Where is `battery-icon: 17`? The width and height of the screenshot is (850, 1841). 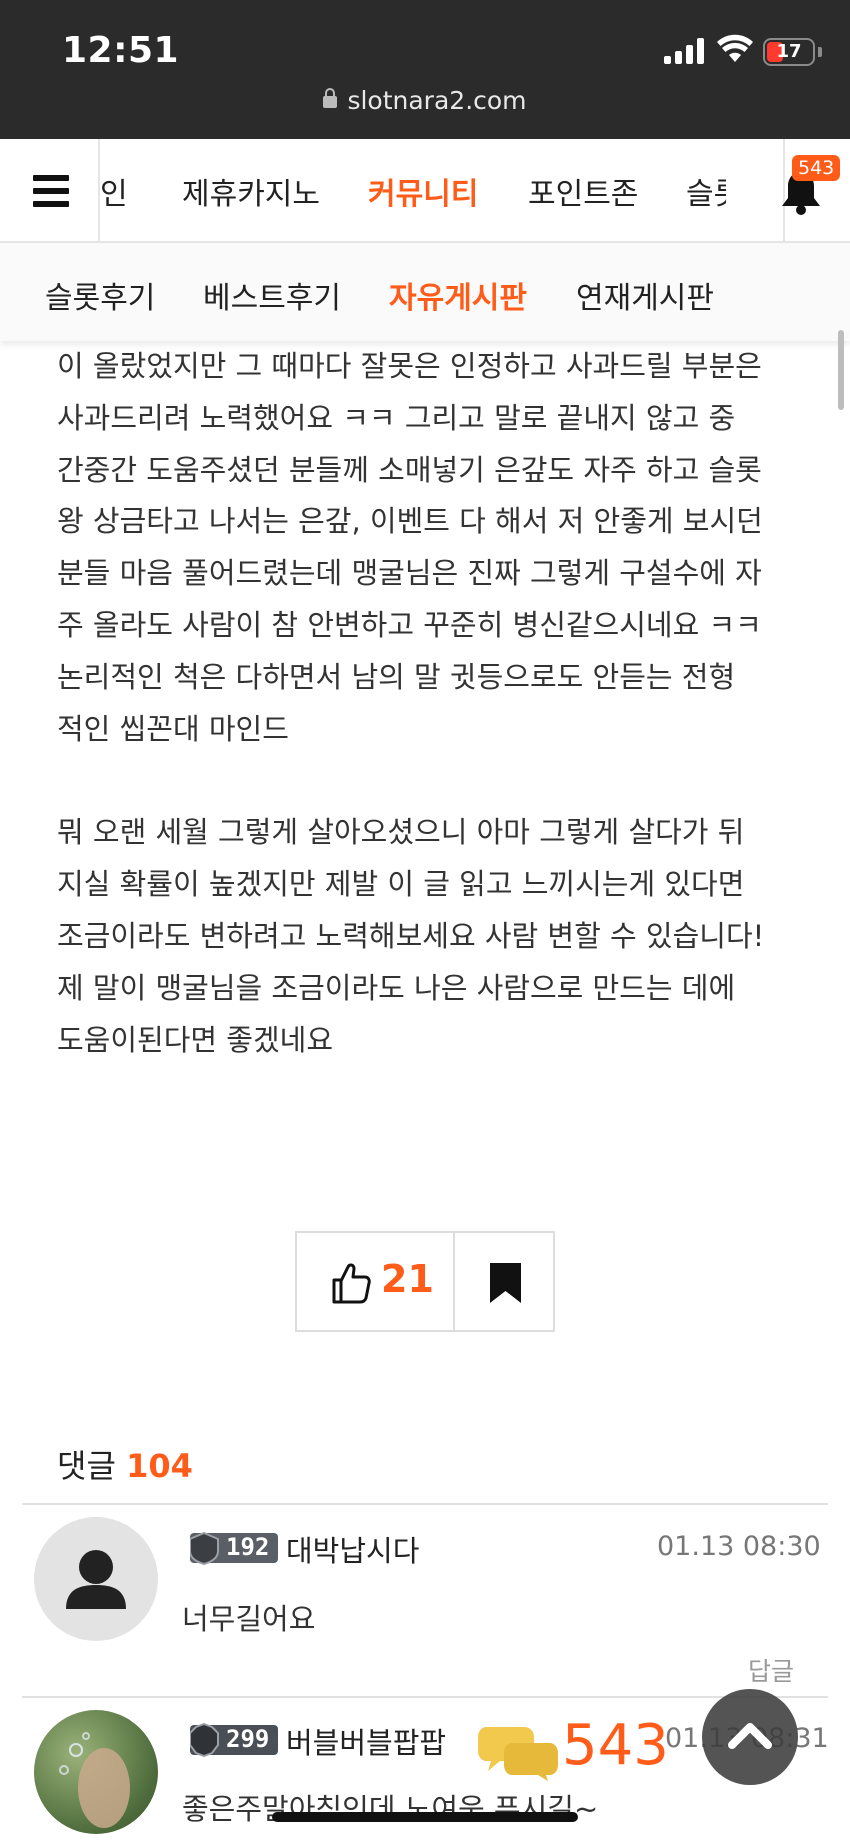
battery-icon: 17 is located at coordinates (789, 52).